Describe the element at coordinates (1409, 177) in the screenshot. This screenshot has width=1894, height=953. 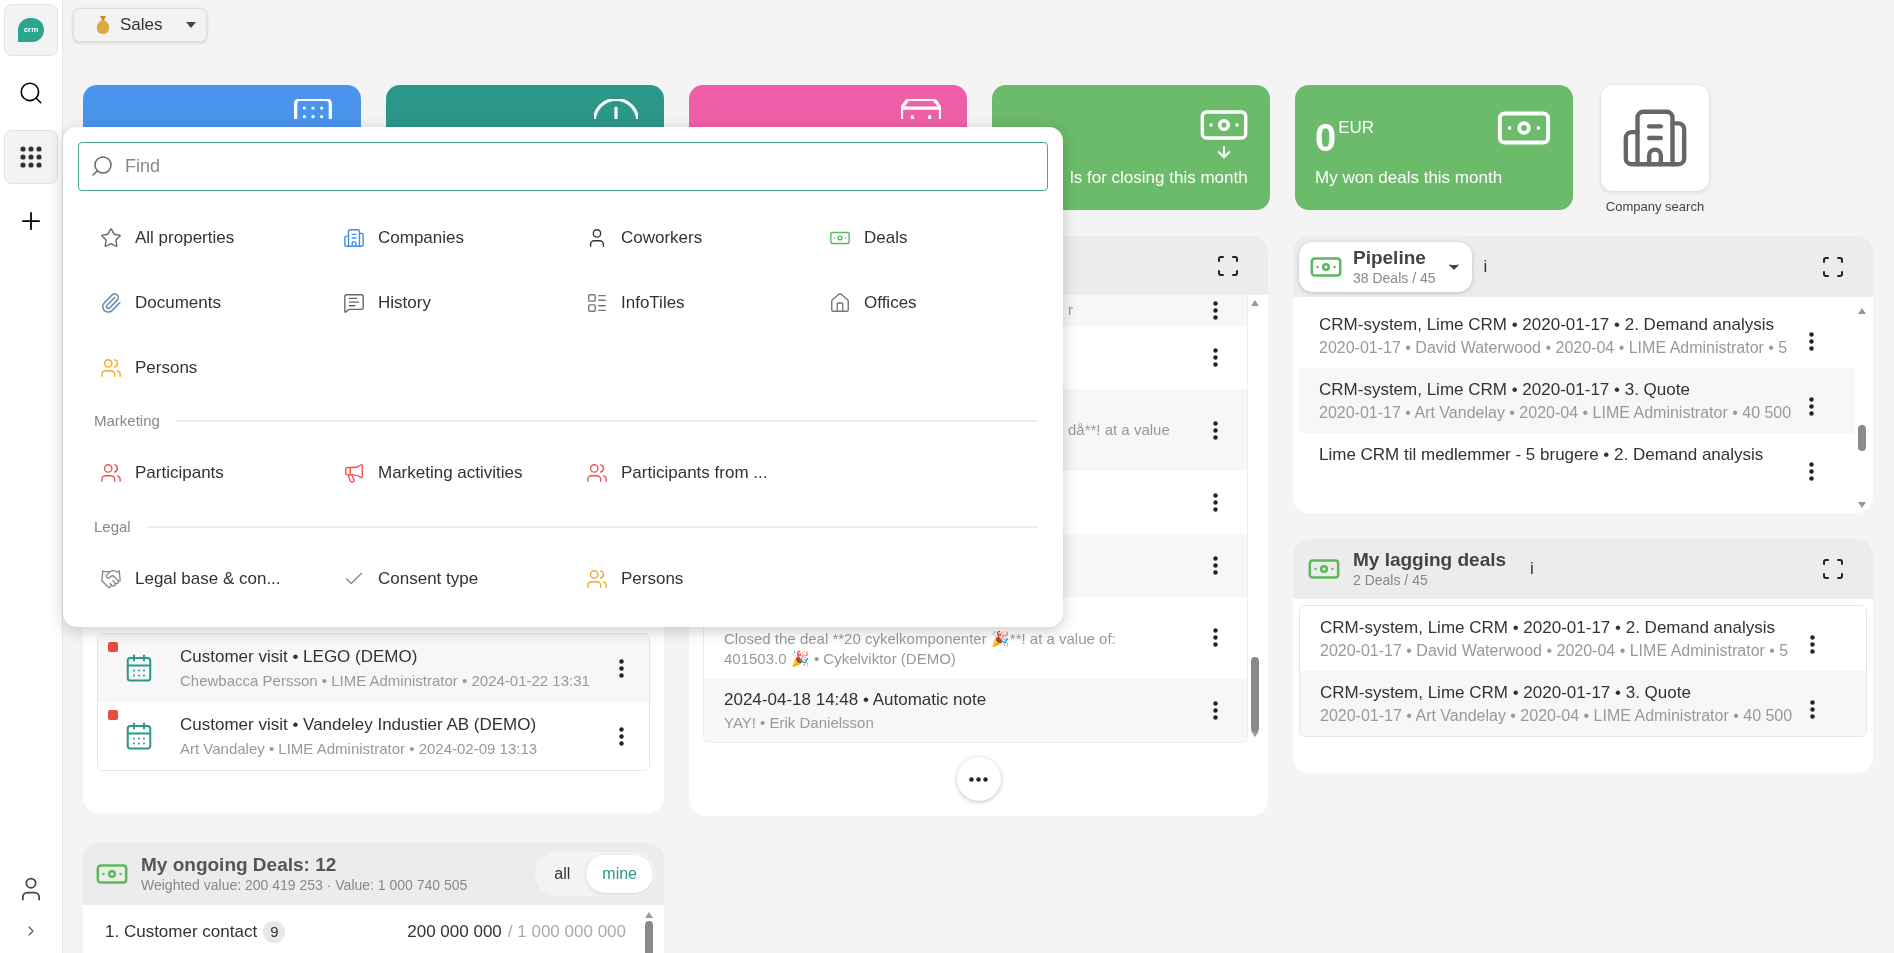
I see `card-label: My won deals this month` at that location.